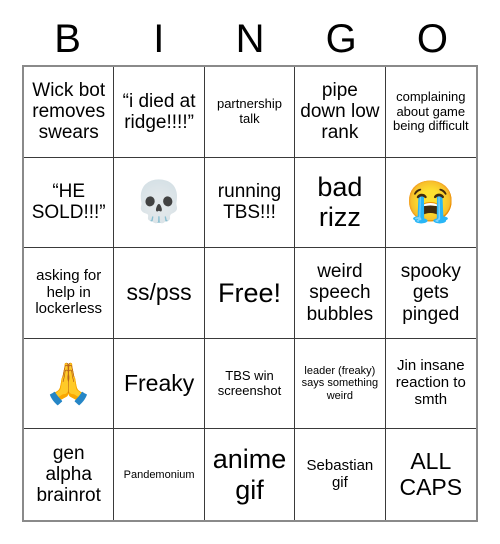  I want to click on bingo-header: B I N G O, so click(250, 39).